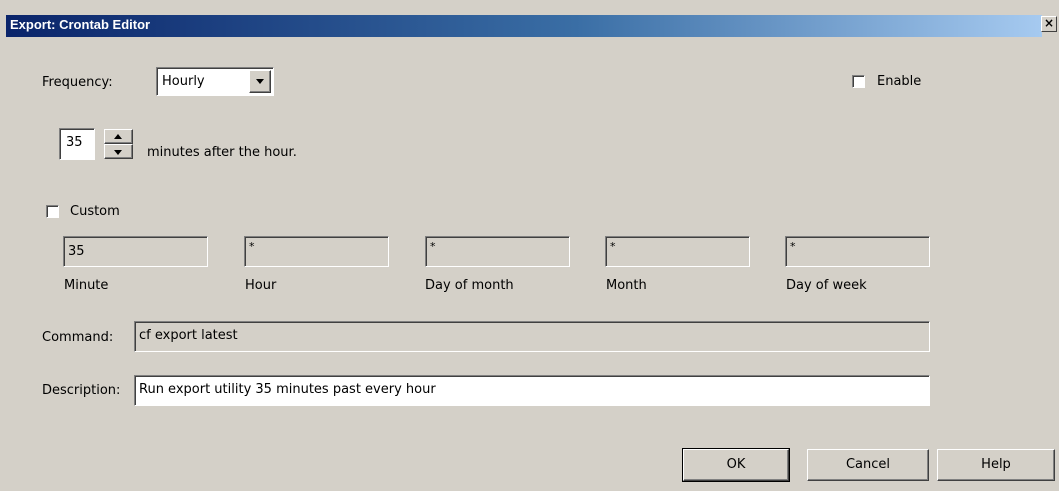 The height and width of the screenshot is (491, 1059). I want to click on custom-minute-value: 35, so click(76, 251).